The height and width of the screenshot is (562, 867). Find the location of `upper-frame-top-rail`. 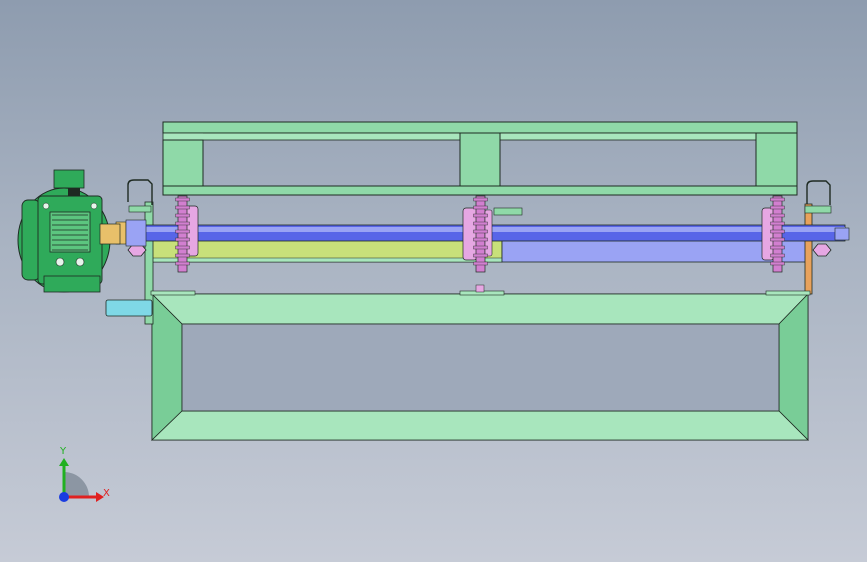

upper-frame-top-rail is located at coordinates (480, 127).